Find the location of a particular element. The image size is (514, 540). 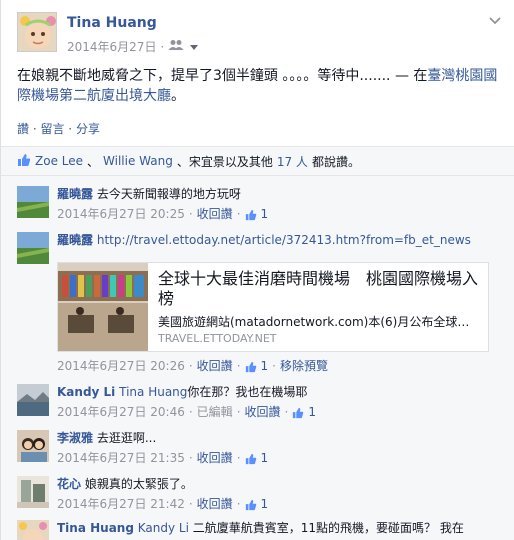

comment-time: 2014年6月27日 20:46 is located at coordinates (121, 412).